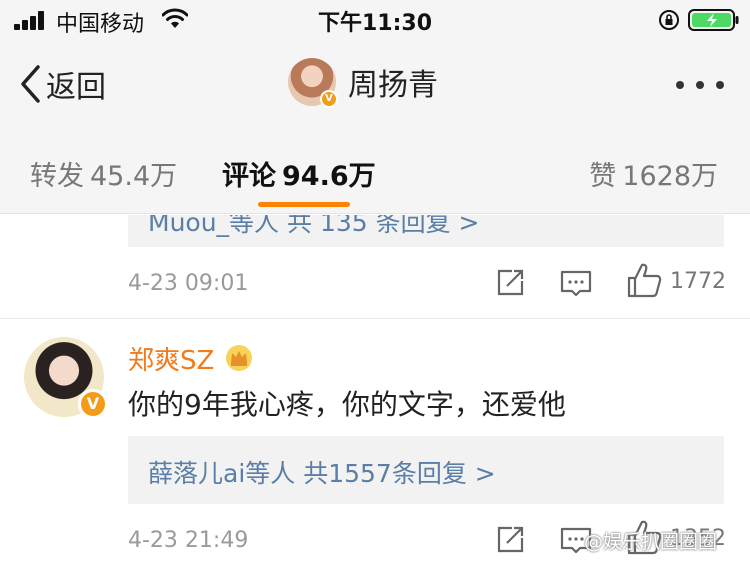  I want to click on status-bar: 中国移动 下午11:30, so click(375, 20).